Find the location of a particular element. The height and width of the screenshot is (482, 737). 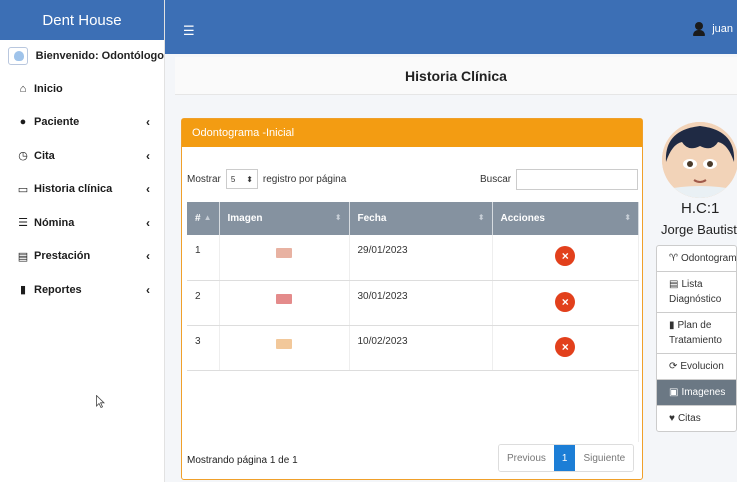

heart-icon: ♥ is located at coordinates (672, 418).